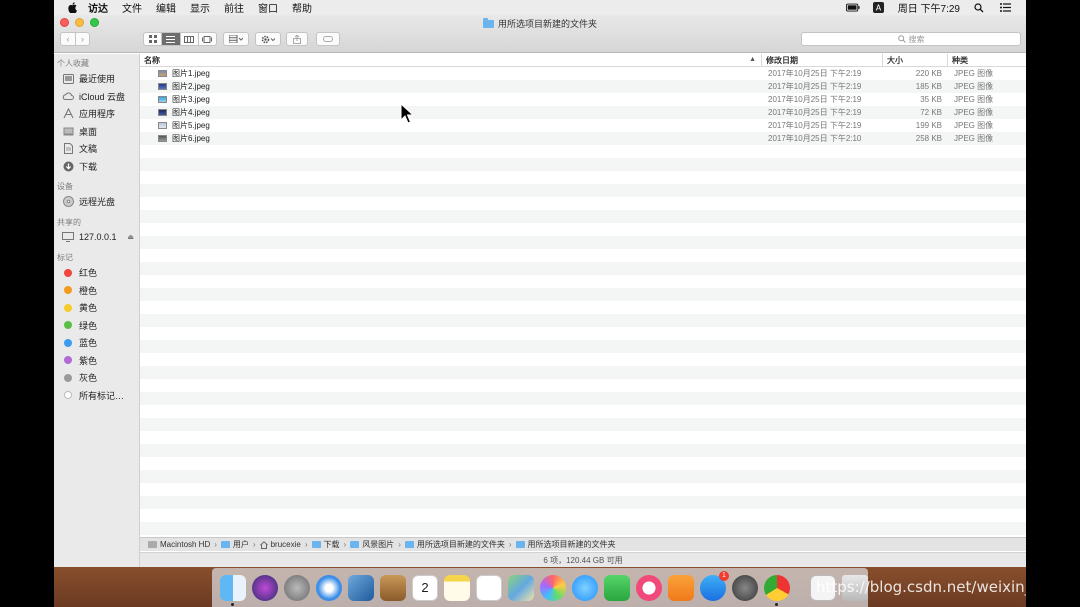  I want to click on sidebar-item-icloud-drive: iCloud 云盘, so click(96, 97).